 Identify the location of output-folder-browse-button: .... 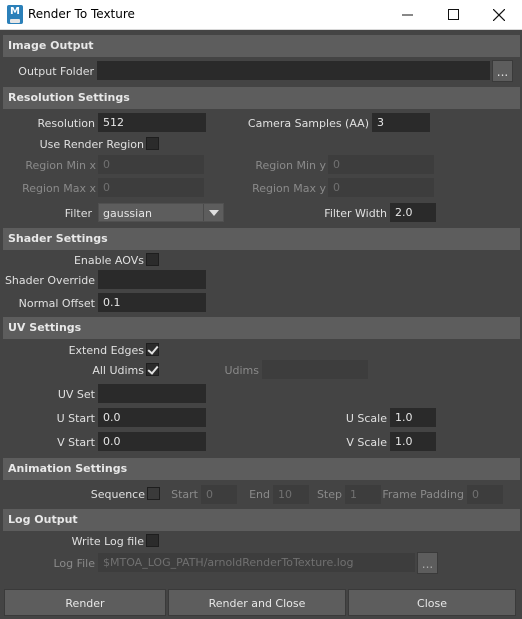
(502, 71).